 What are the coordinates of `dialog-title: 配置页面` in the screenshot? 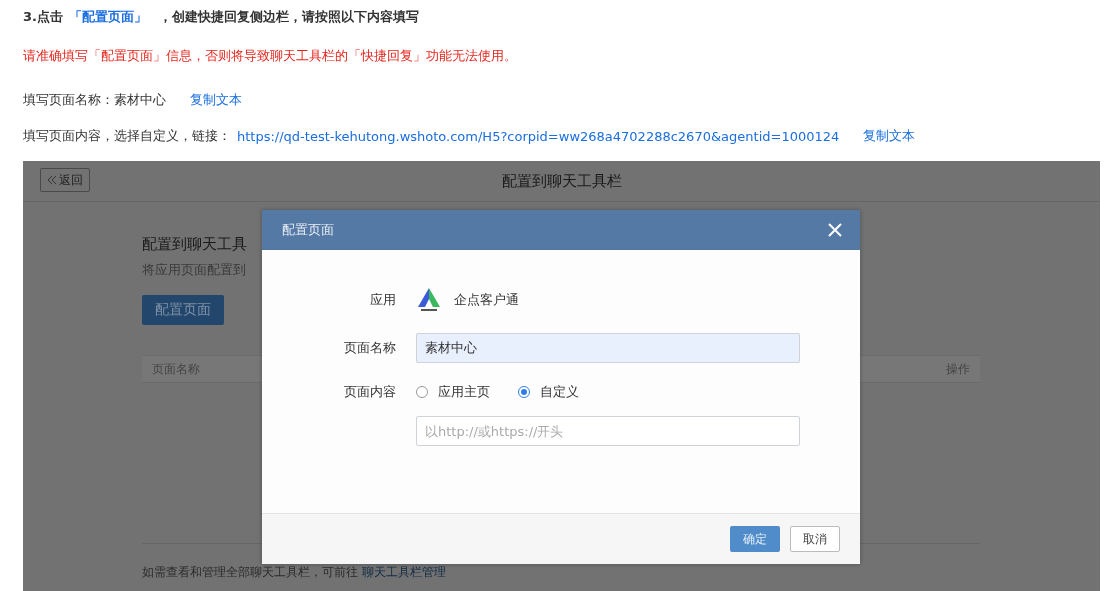 It's located at (308, 230).